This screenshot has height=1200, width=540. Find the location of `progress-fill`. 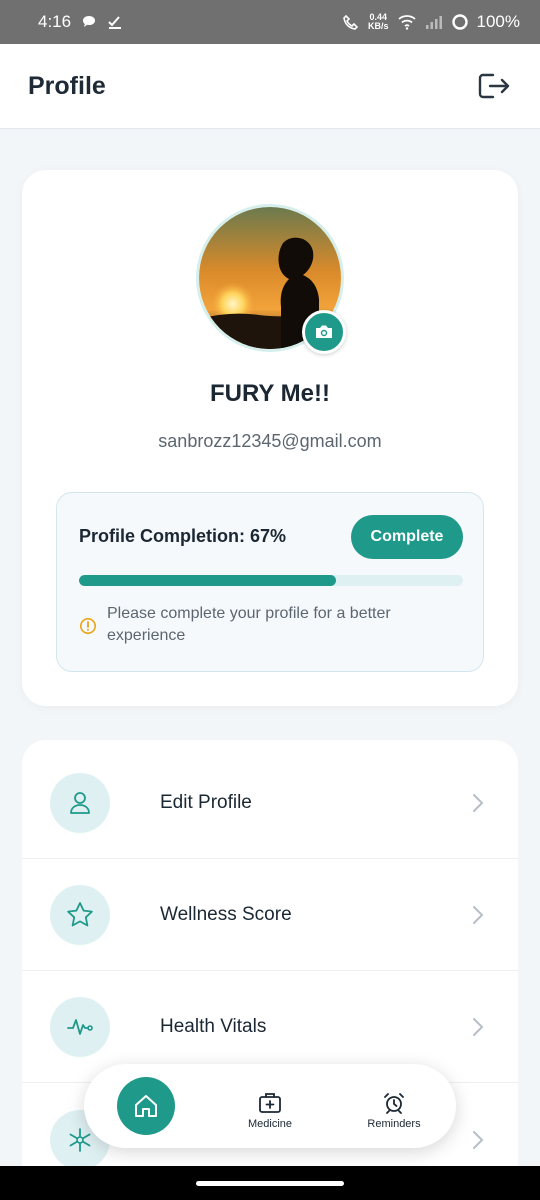

progress-fill is located at coordinates (208, 580).